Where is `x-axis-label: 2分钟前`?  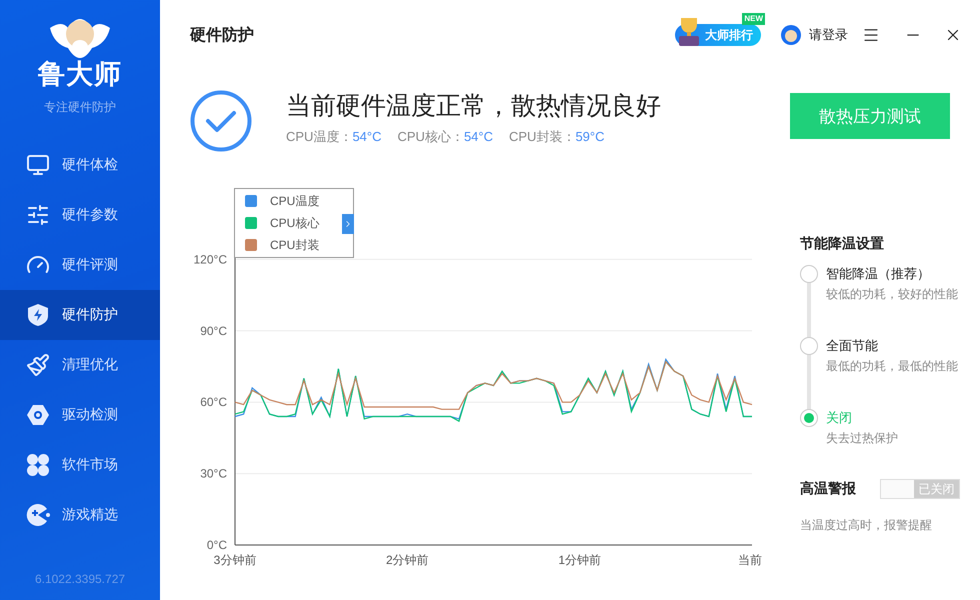 x-axis-label: 2分钟前 is located at coordinates (407, 560).